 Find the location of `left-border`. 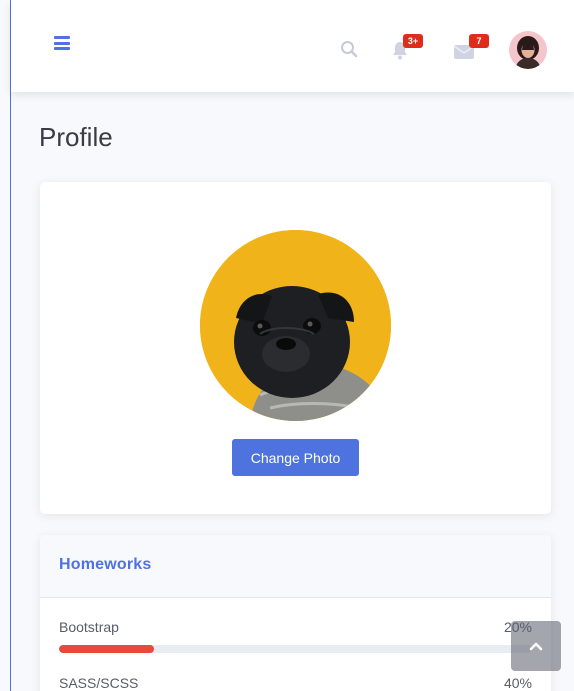

left-border is located at coordinates (10, 345).